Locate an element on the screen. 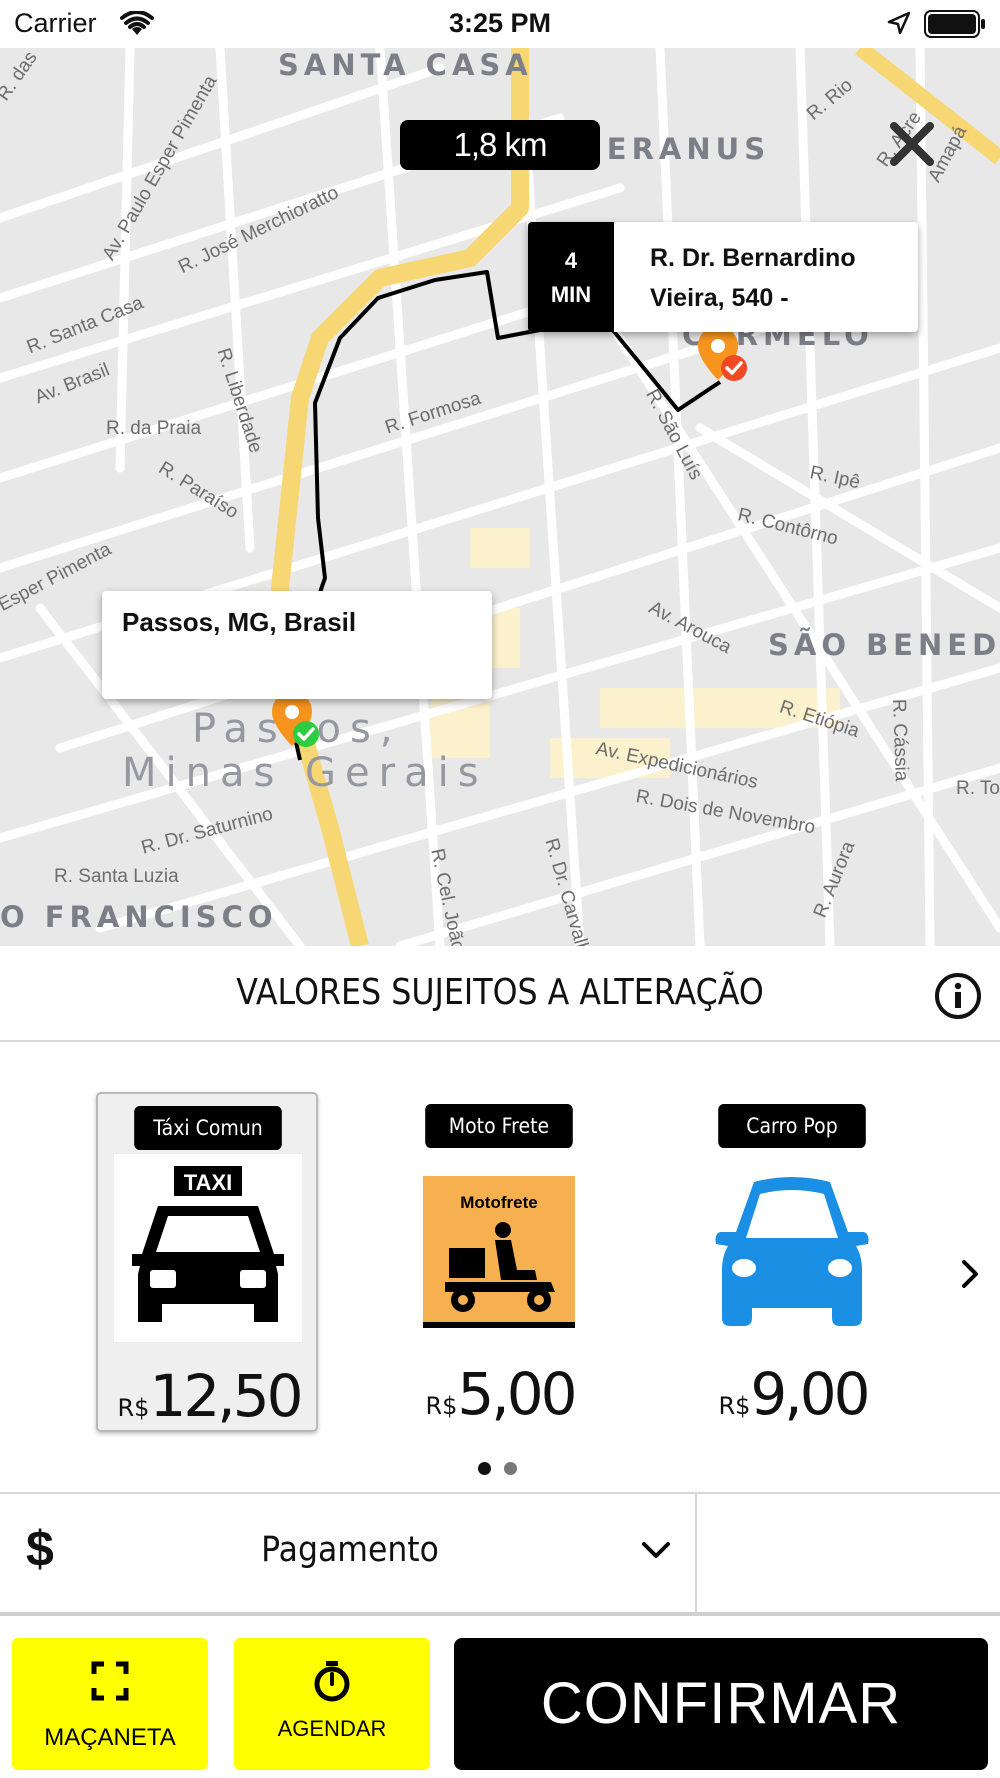 This screenshot has height=1778, width=1000. battery-icon is located at coordinates (954, 24).